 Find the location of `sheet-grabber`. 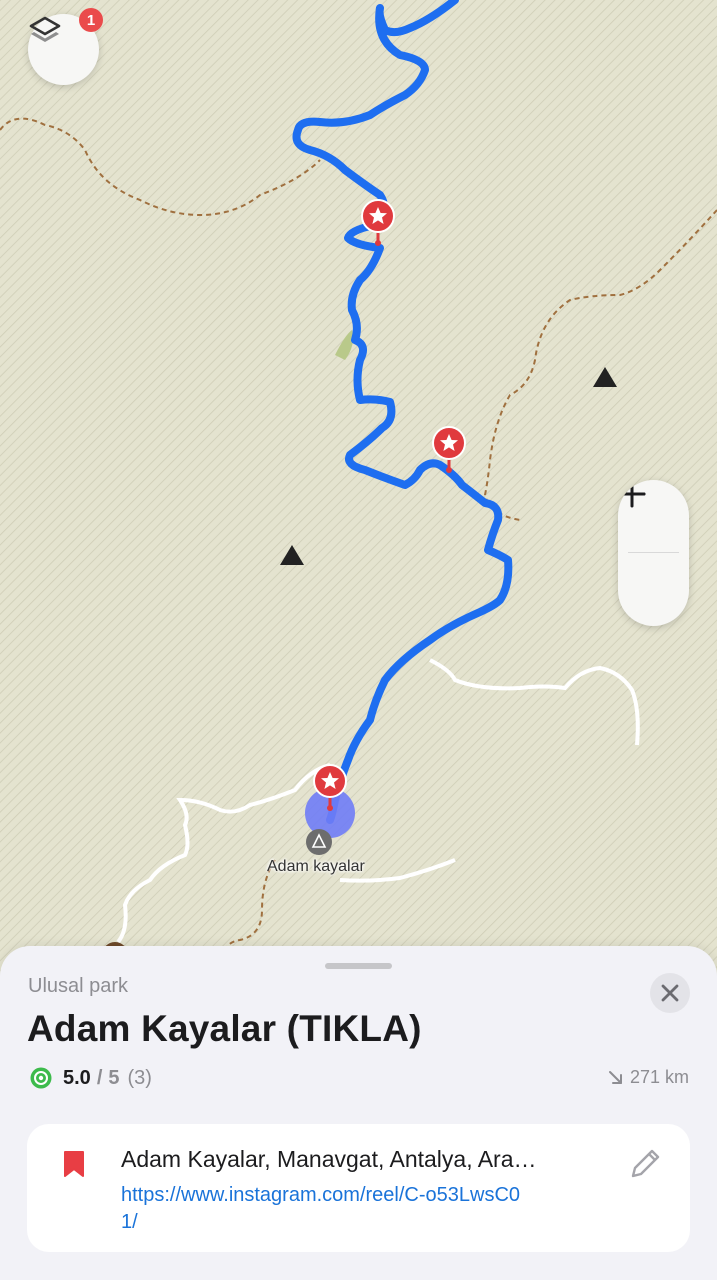

sheet-grabber is located at coordinates (358, 966).